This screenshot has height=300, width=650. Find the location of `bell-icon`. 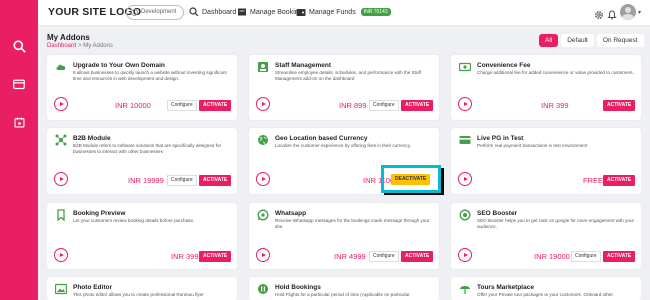

bell-icon is located at coordinates (612, 13).